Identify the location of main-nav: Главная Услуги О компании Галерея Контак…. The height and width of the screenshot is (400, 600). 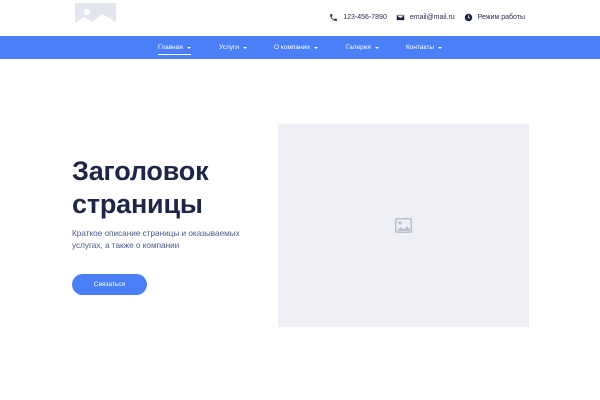
(300, 47).